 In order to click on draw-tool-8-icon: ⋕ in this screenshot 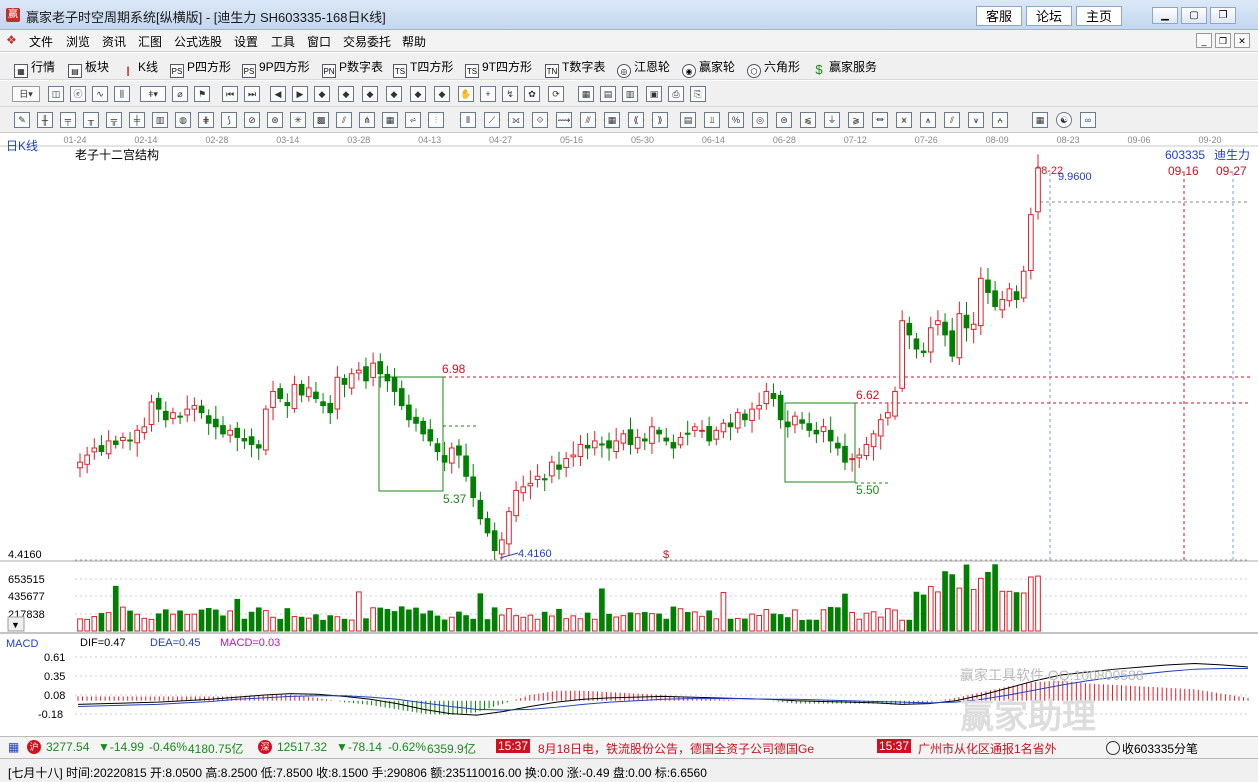, I will do `click(206, 120)`.